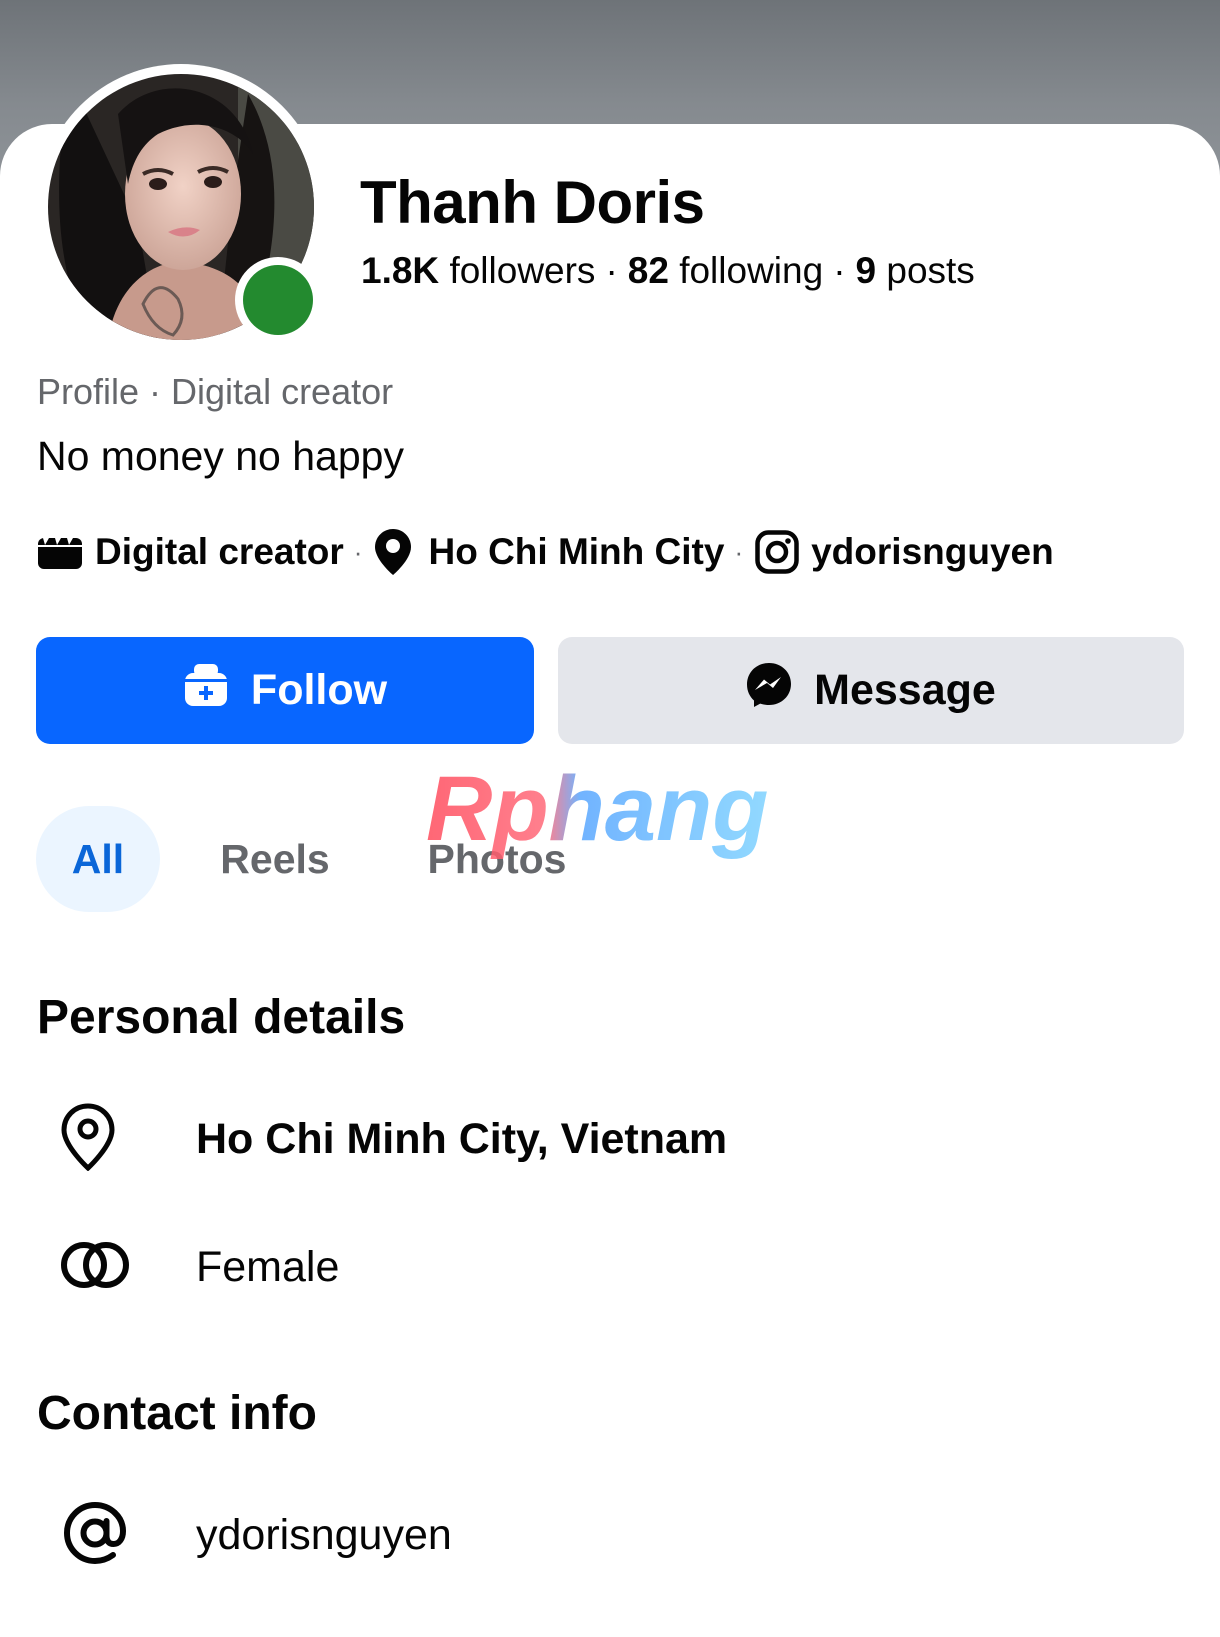  Describe the element at coordinates (522, 270) in the screenshot. I see `followers-label: followers` at that location.